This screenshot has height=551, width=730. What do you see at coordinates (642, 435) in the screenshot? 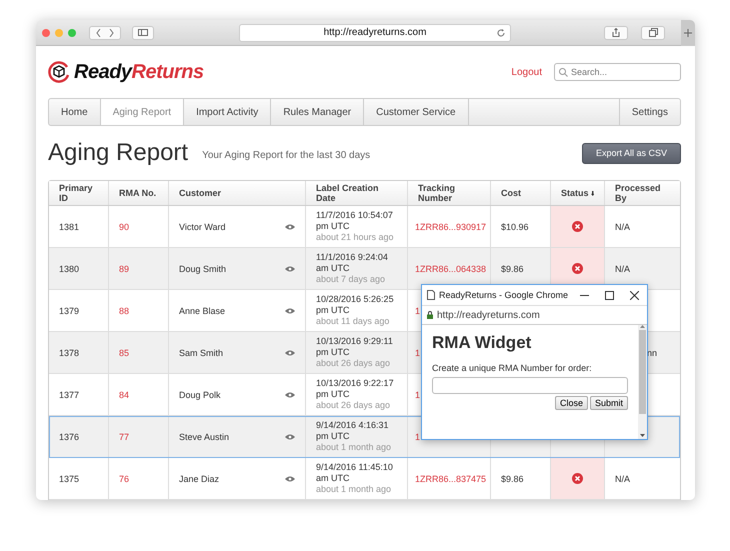
I see `scroll-down-icon` at bounding box center [642, 435].